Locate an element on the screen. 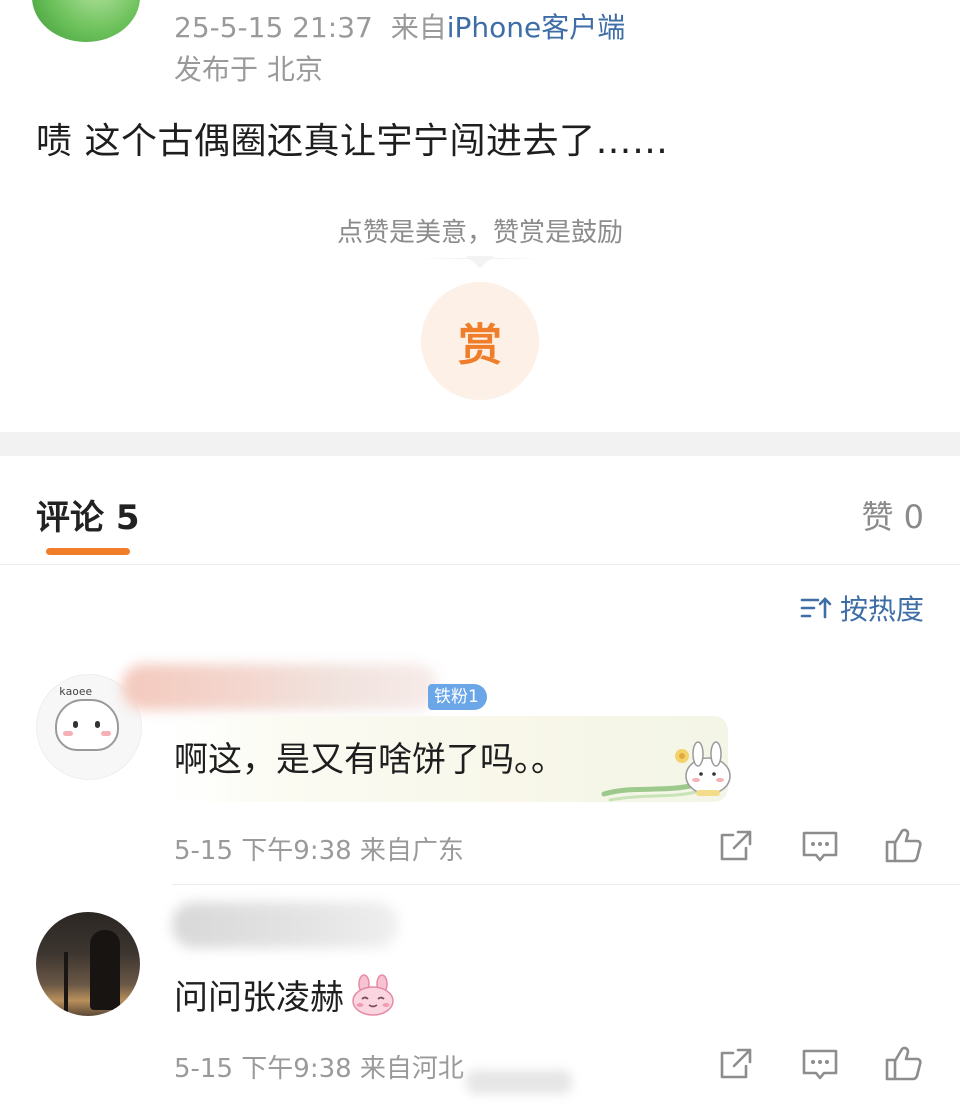 This screenshot has height=1106, width=960. comment-divider is located at coordinates (566, 884).